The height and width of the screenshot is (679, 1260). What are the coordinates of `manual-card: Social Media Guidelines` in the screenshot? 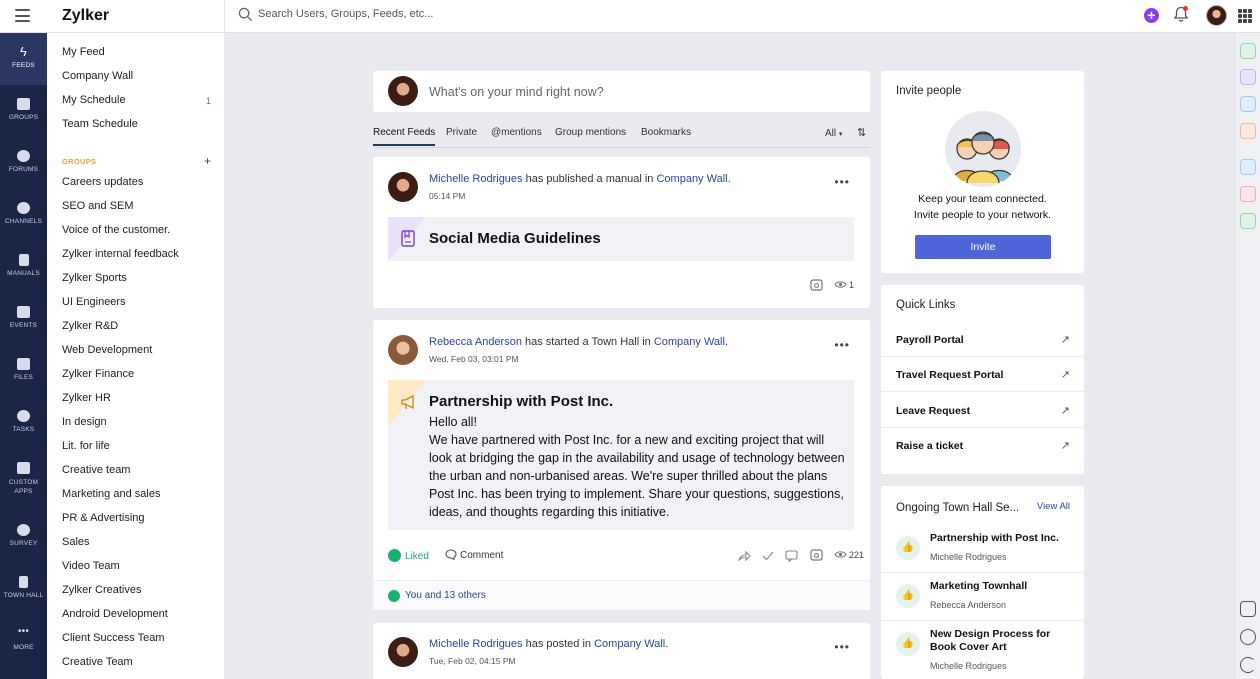 It's located at (621, 239).